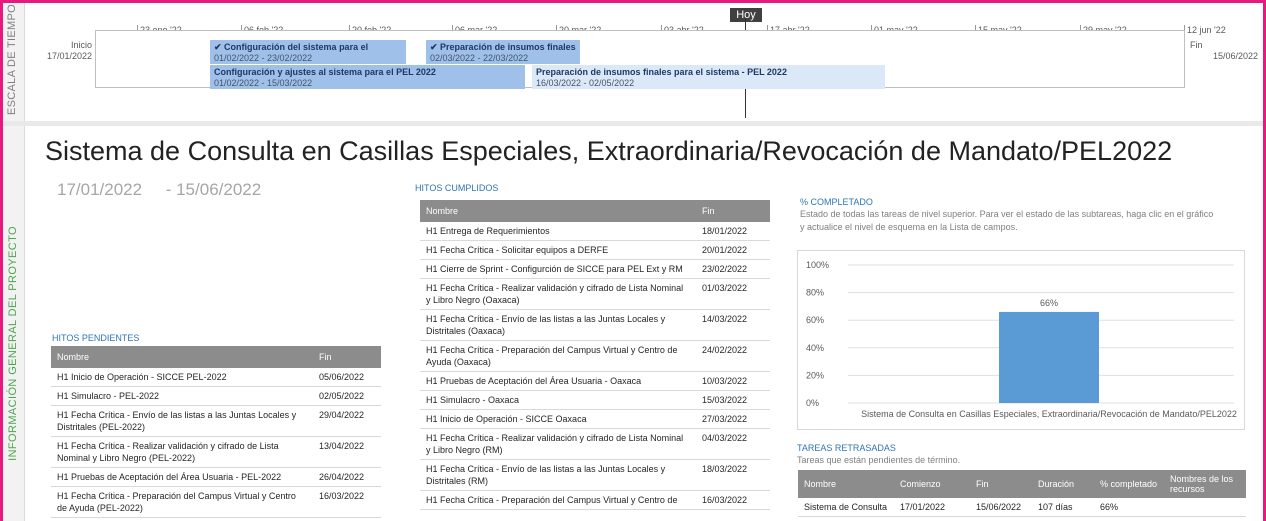 Image resolution: width=1266 pixels, height=521 pixels. What do you see at coordinates (633, 123) in the screenshot?
I see `timeline-separator` at bounding box center [633, 123].